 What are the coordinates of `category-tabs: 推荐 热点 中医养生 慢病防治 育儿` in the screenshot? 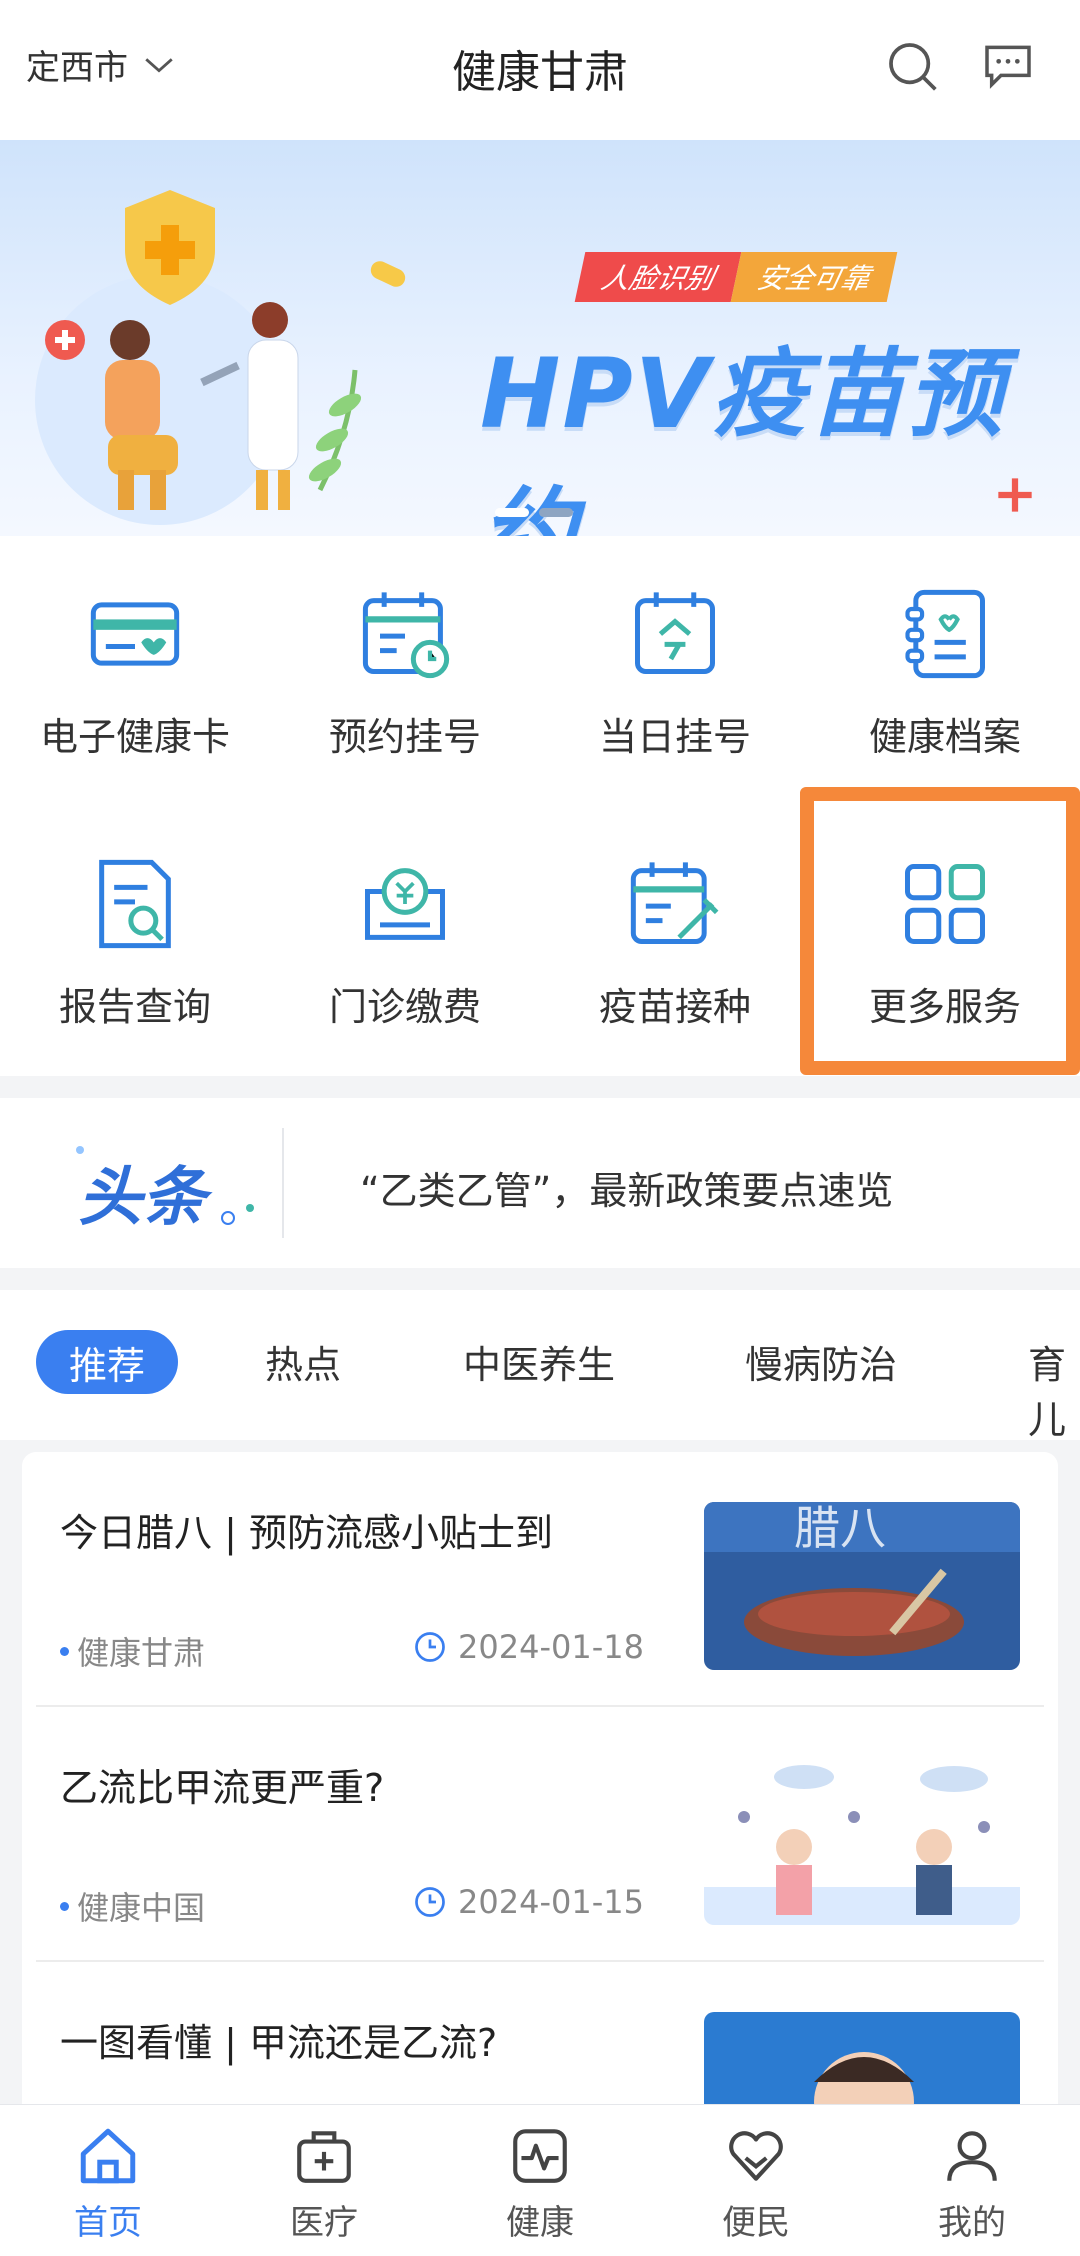 It's located at (540, 1366).